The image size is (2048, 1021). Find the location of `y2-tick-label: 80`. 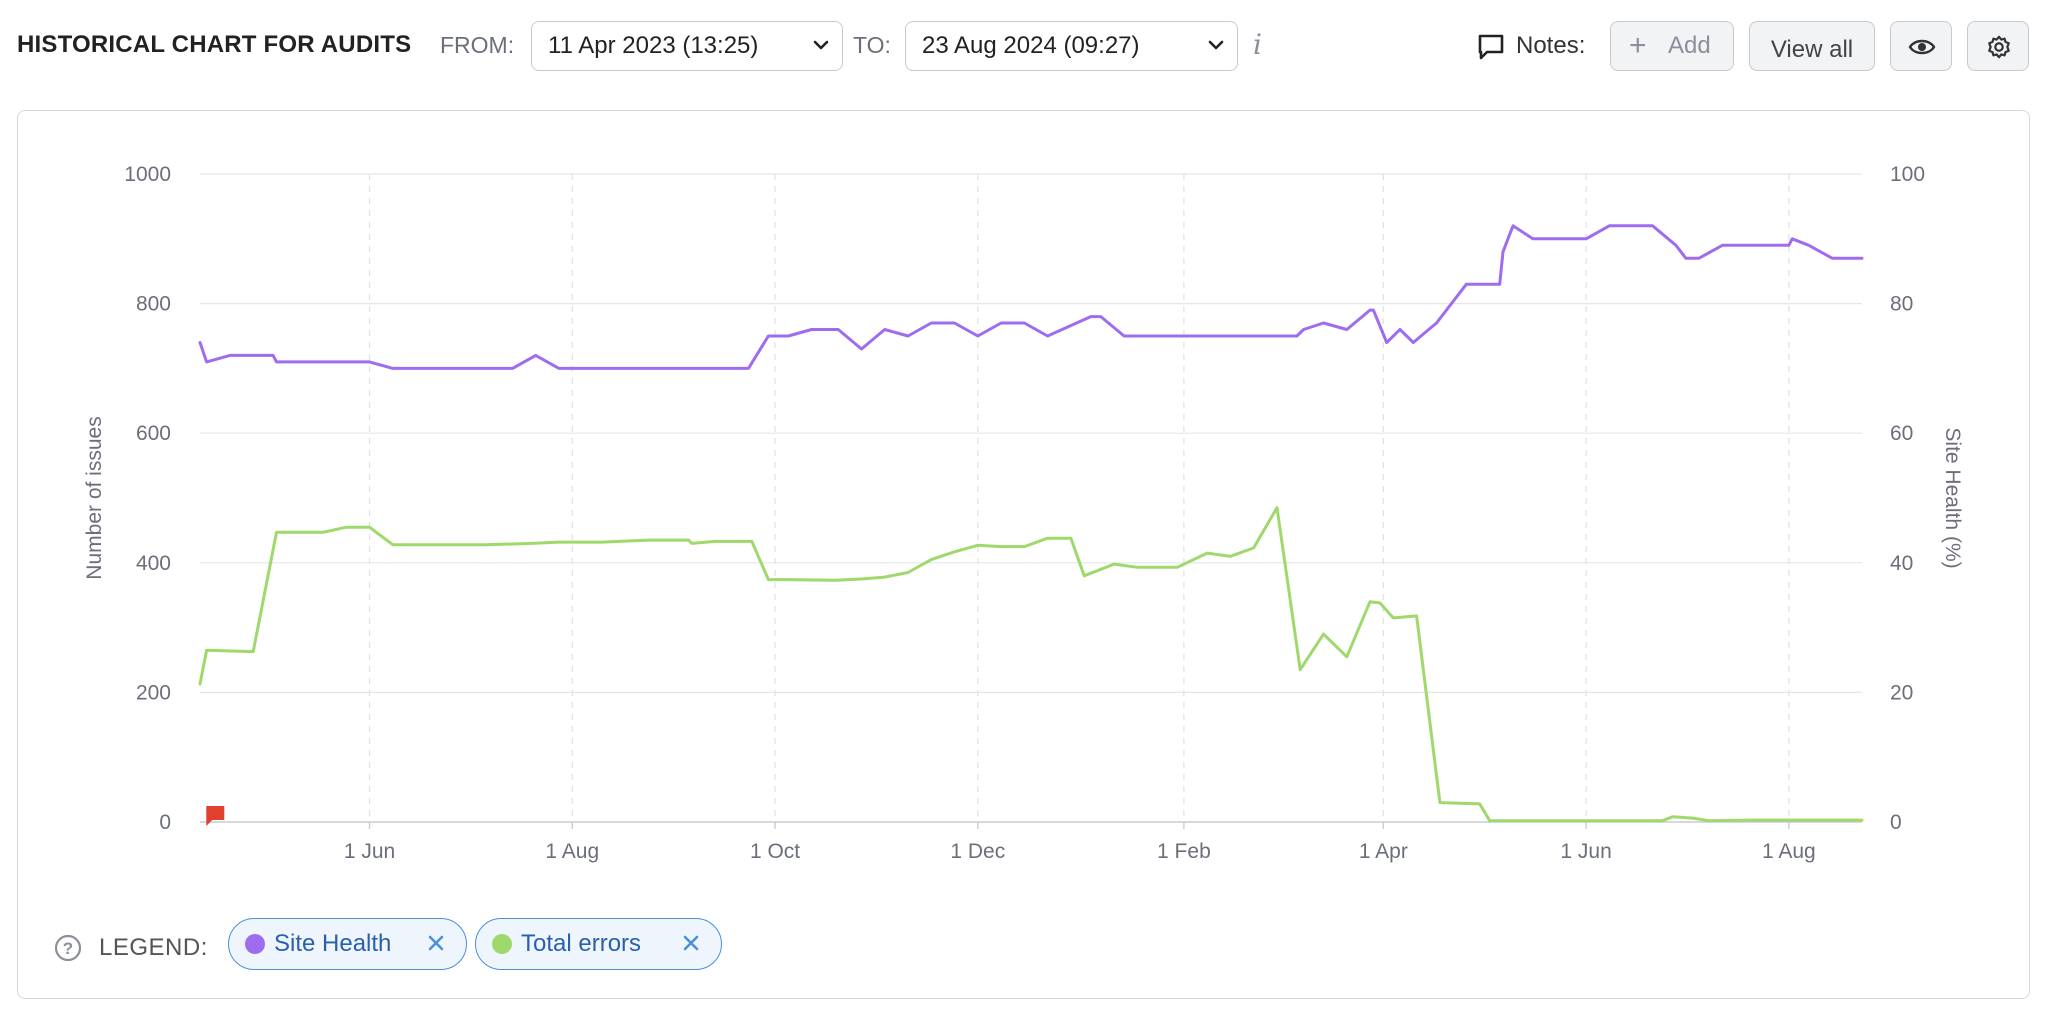

y2-tick-label: 80 is located at coordinates (1901, 304).